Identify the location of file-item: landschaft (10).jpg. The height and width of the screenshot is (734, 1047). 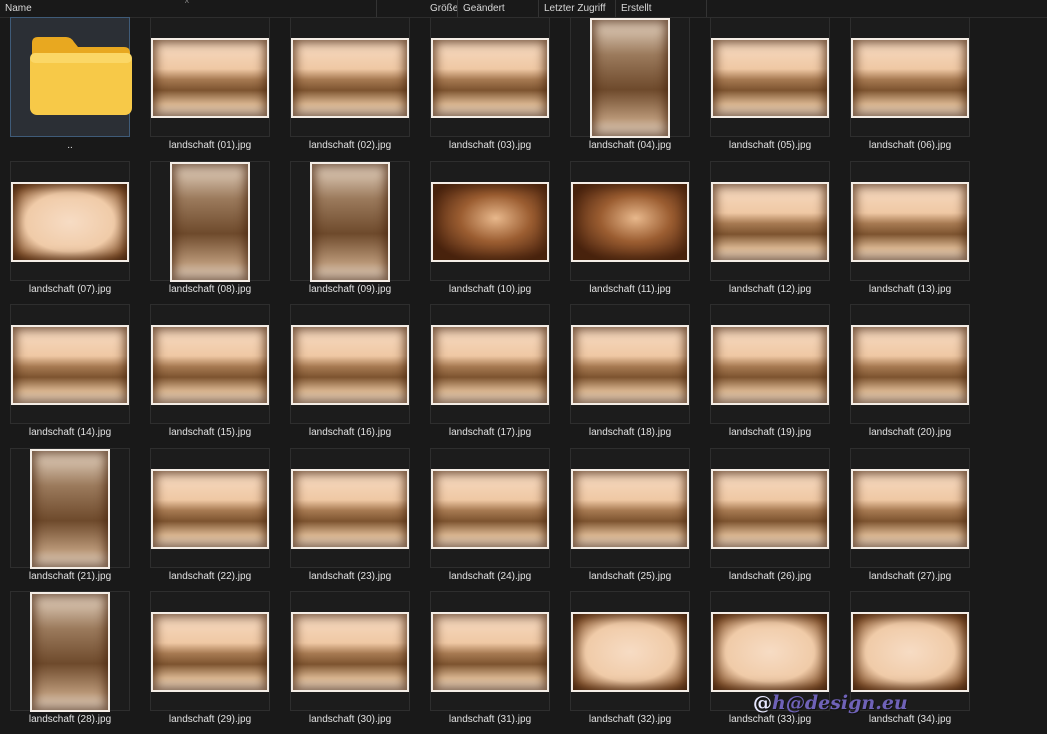
(490, 232).